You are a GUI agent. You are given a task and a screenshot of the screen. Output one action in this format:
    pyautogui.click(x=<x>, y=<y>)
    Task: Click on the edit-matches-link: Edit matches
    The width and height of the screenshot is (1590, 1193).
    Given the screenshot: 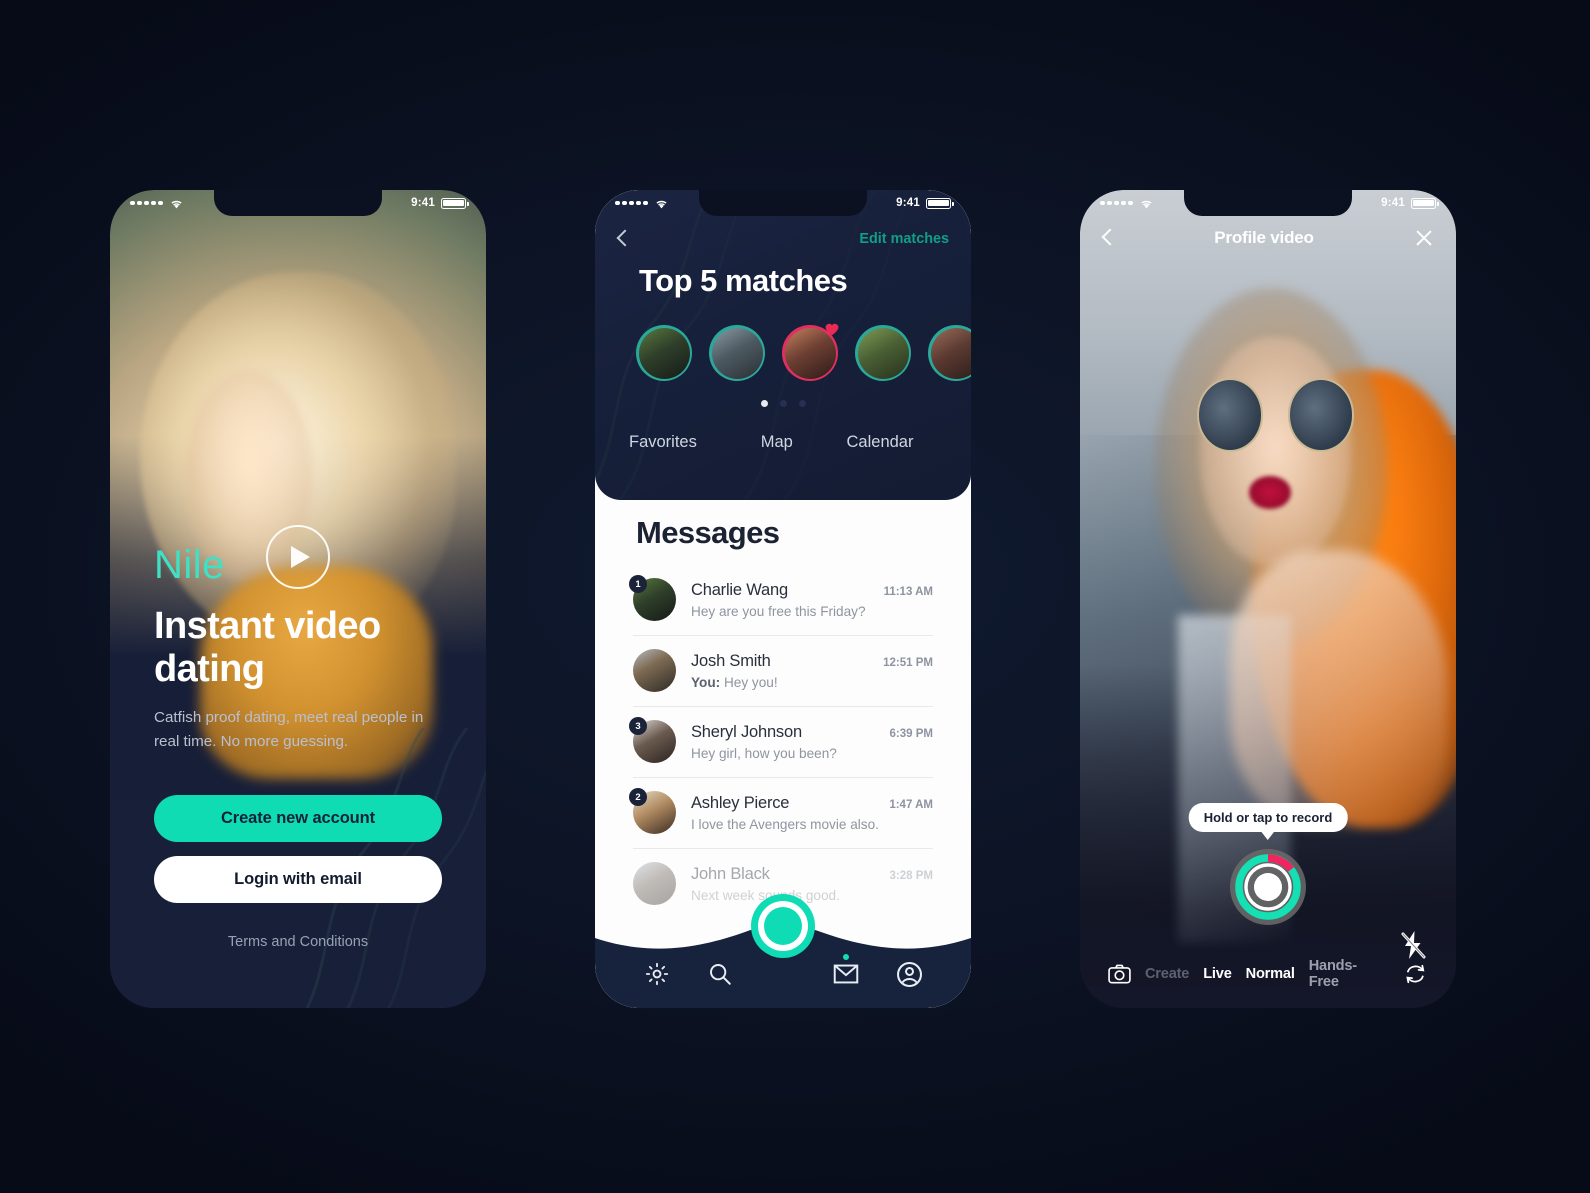 What is the action you would take?
    pyautogui.click(x=904, y=239)
    